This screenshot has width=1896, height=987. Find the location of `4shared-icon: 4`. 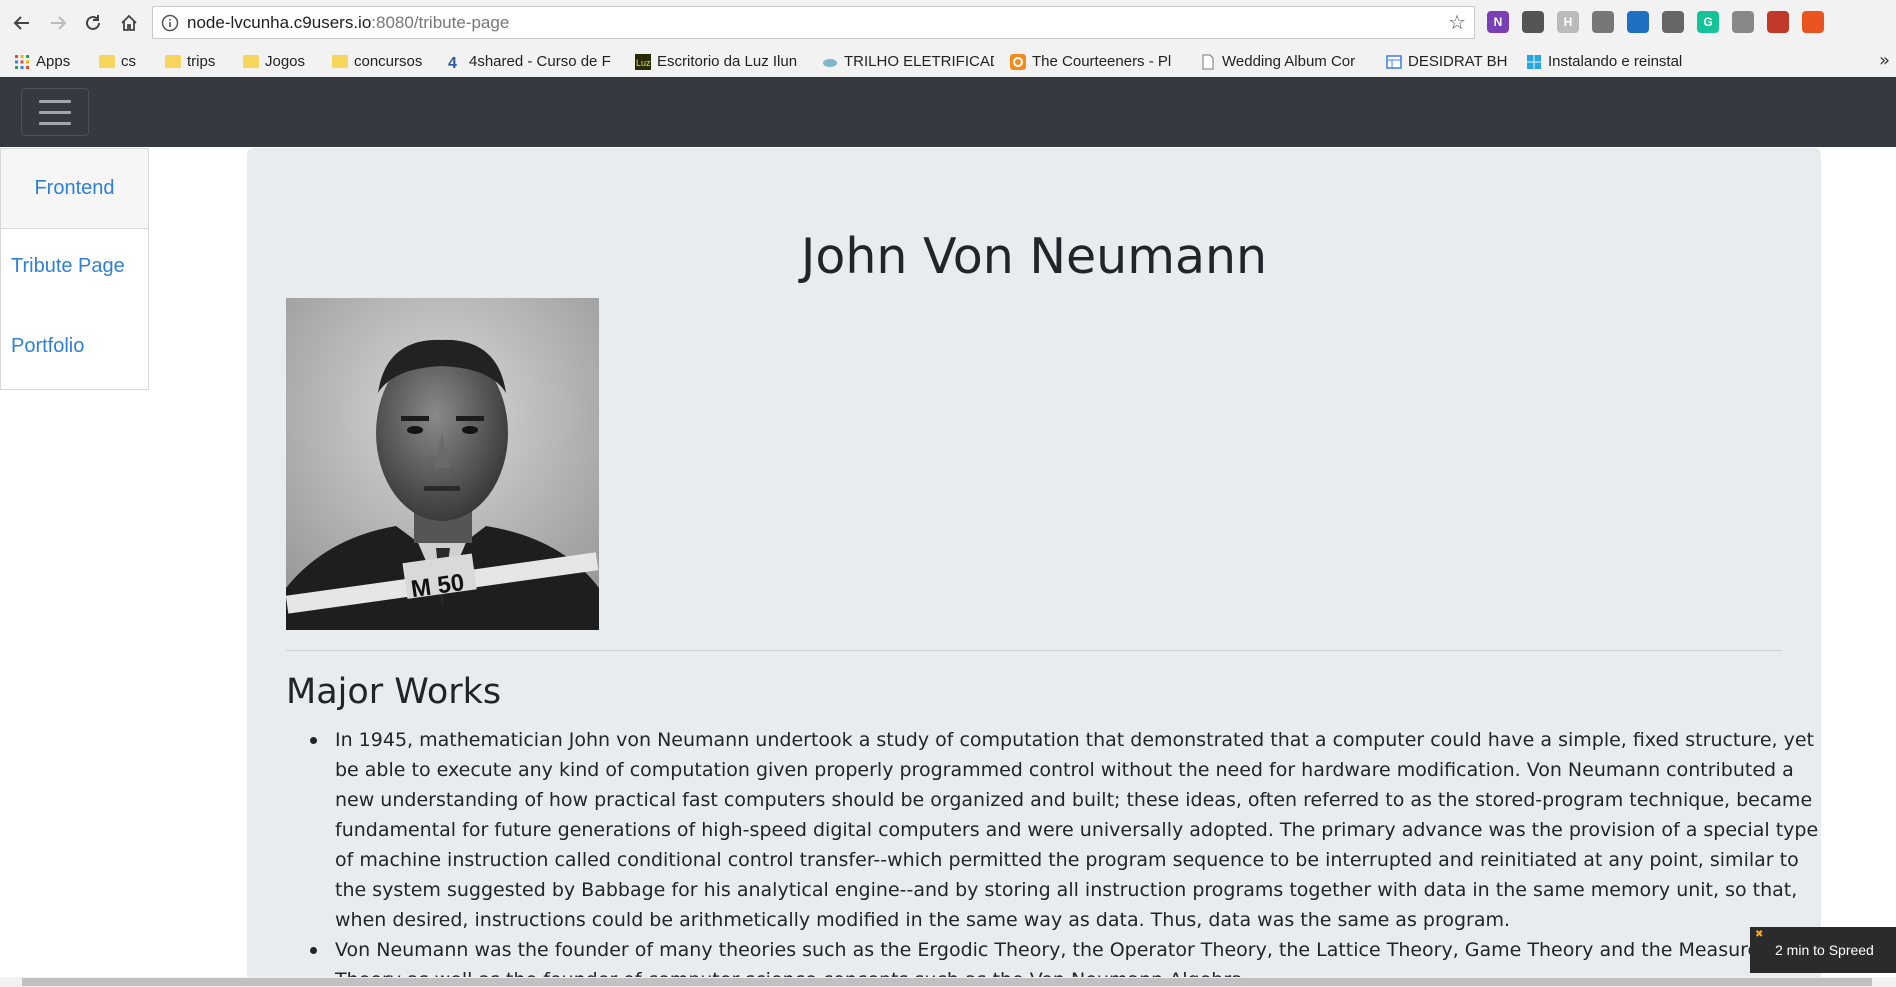

4shared-icon: 4 is located at coordinates (455, 62).